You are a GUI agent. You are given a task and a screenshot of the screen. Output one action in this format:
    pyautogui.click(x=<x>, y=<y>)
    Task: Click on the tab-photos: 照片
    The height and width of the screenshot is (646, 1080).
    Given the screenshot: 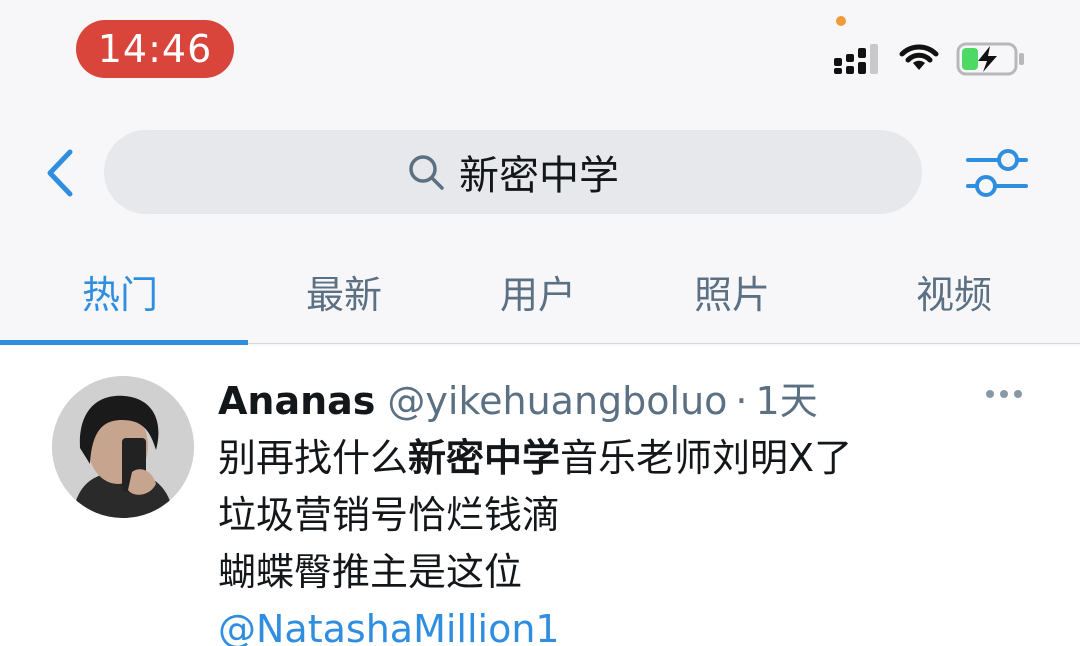 What is the action you would take?
    pyautogui.click(x=732, y=291)
    